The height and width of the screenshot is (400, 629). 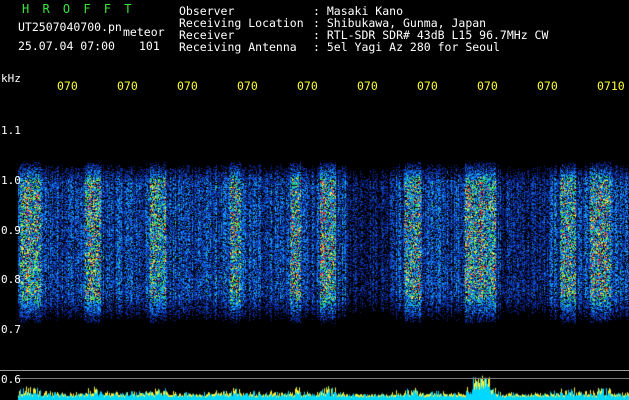 What do you see at coordinates (11, 130) in the screenshot?
I see `axis-tick: 1.1` at bounding box center [11, 130].